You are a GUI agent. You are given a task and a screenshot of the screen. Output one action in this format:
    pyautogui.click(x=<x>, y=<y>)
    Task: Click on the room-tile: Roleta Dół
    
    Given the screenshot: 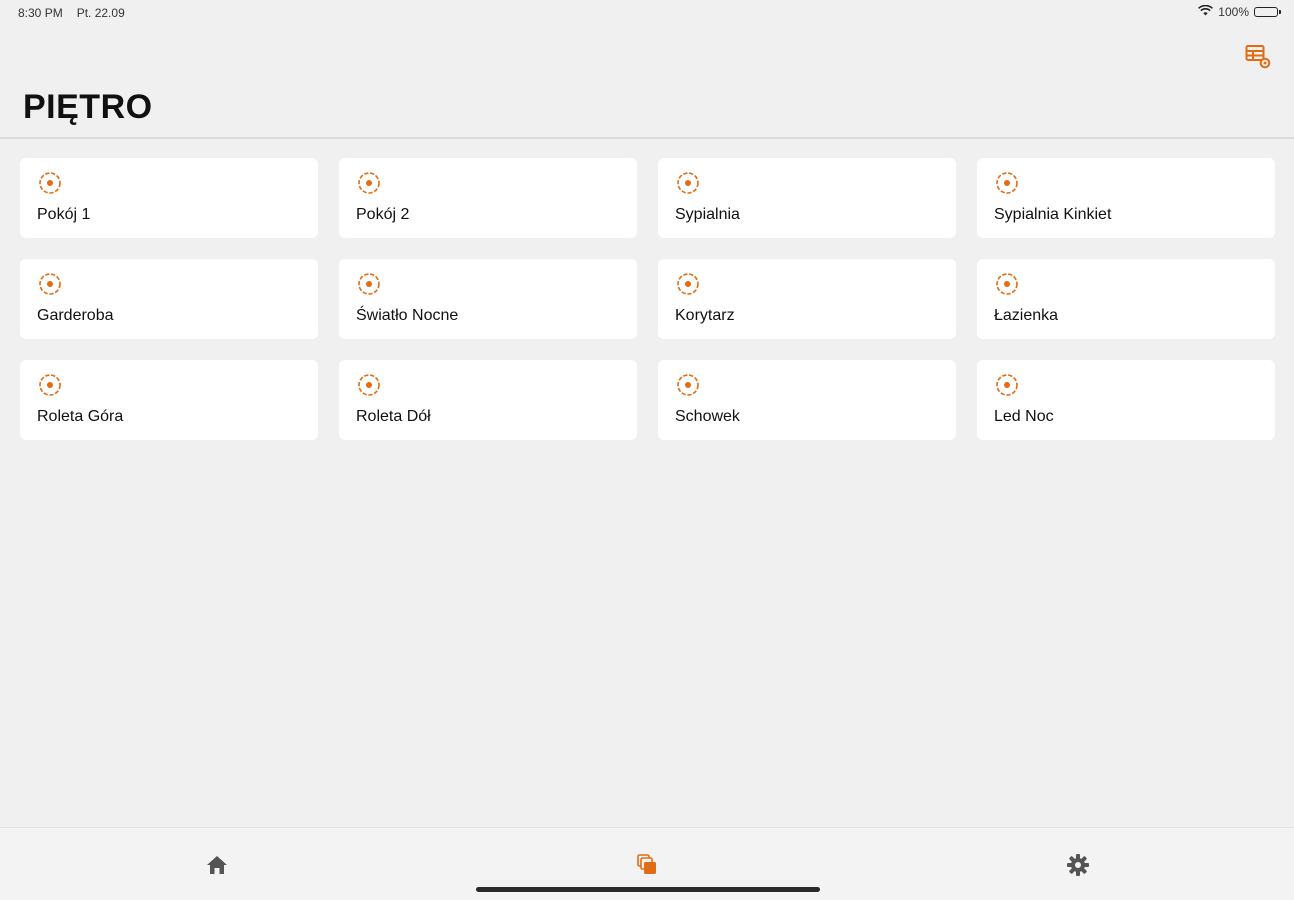 What is the action you would take?
    pyautogui.click(x=488, y=400)
    